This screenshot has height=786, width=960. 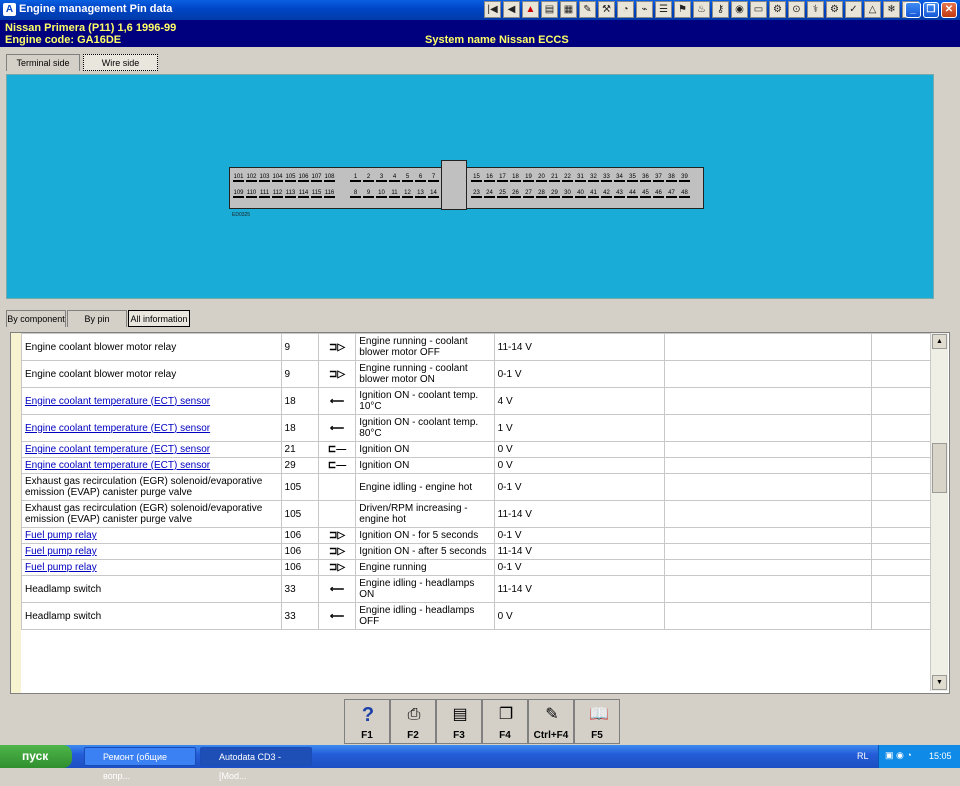 I want to click on connector-pin: 20, so click(x=541, y=178).